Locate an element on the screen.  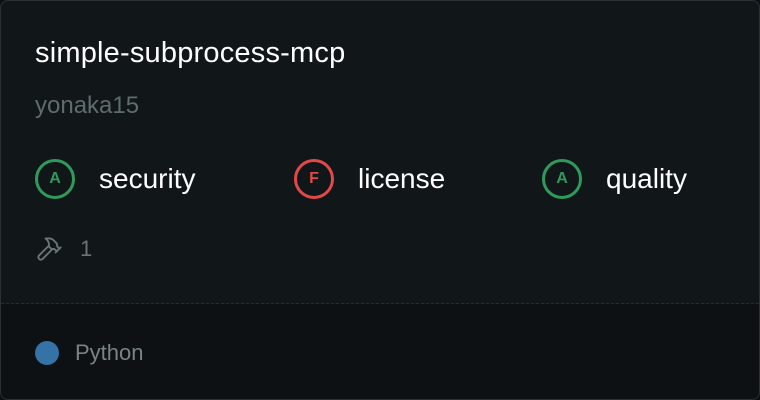
license-grade-badge: F is located at coordinates (314, 179).